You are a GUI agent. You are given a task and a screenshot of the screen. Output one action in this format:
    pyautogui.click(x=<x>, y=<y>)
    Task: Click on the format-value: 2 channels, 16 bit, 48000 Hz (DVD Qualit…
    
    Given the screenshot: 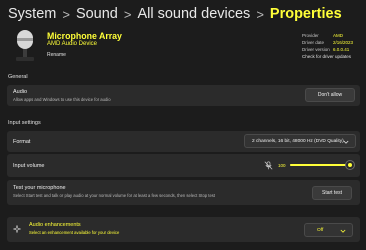 What is the action you would take?
    pyautogui.click(x=298, y=141)
    